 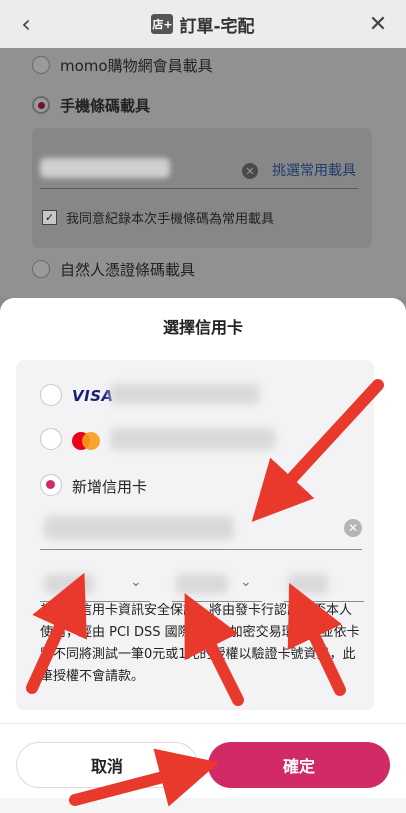 I want to click on pick-common-carrier-link: 挑選常用載具, so click(x=314, y=170).